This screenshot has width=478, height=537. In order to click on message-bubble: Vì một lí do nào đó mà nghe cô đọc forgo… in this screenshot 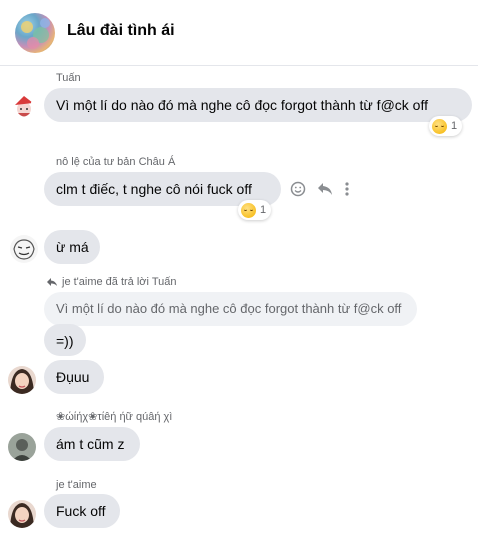, I will do `click(258, 105)`.